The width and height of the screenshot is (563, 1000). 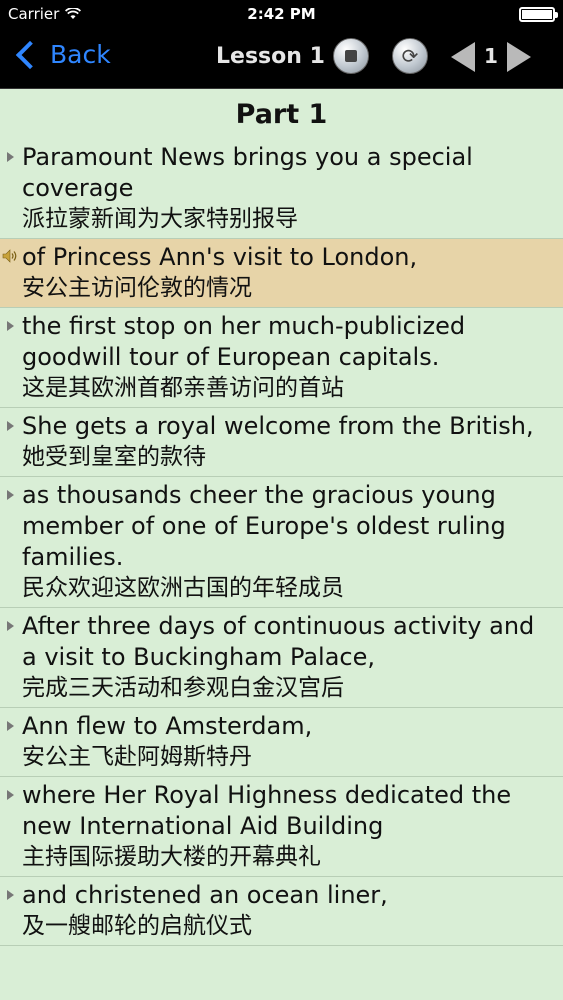 What do you see at coordinates (463, 57) in the screenshot?
I see `previous-page-button` at bounding box center [463, 57].